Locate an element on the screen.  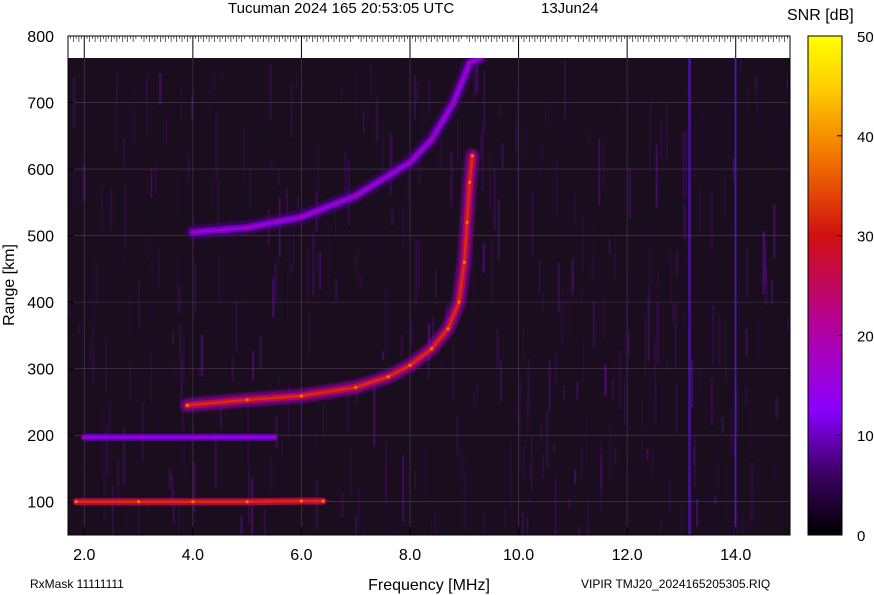
colorbar-tick-label: 30 is located at coordinates (865, 237).